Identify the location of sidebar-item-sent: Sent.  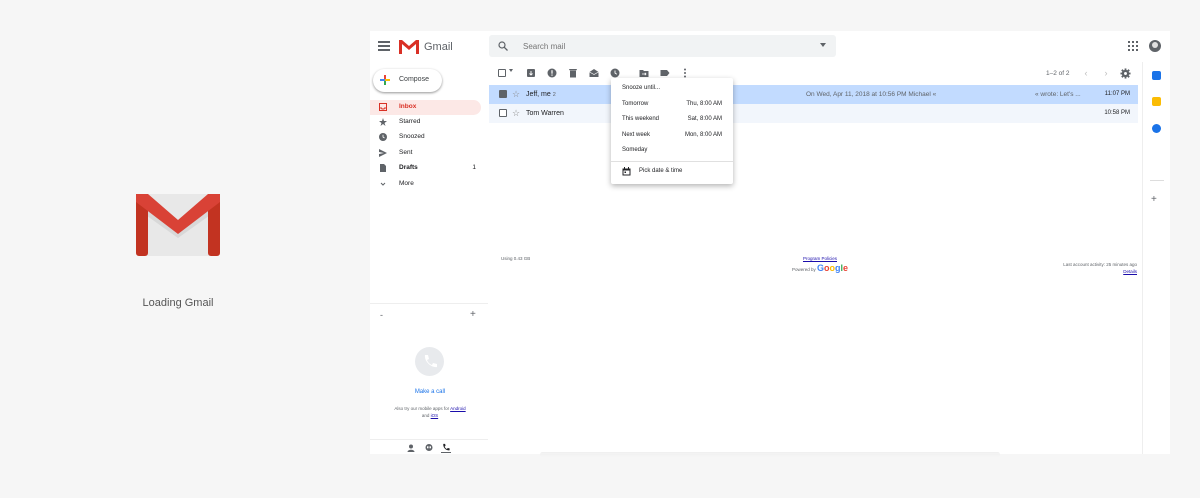
(425, 153).